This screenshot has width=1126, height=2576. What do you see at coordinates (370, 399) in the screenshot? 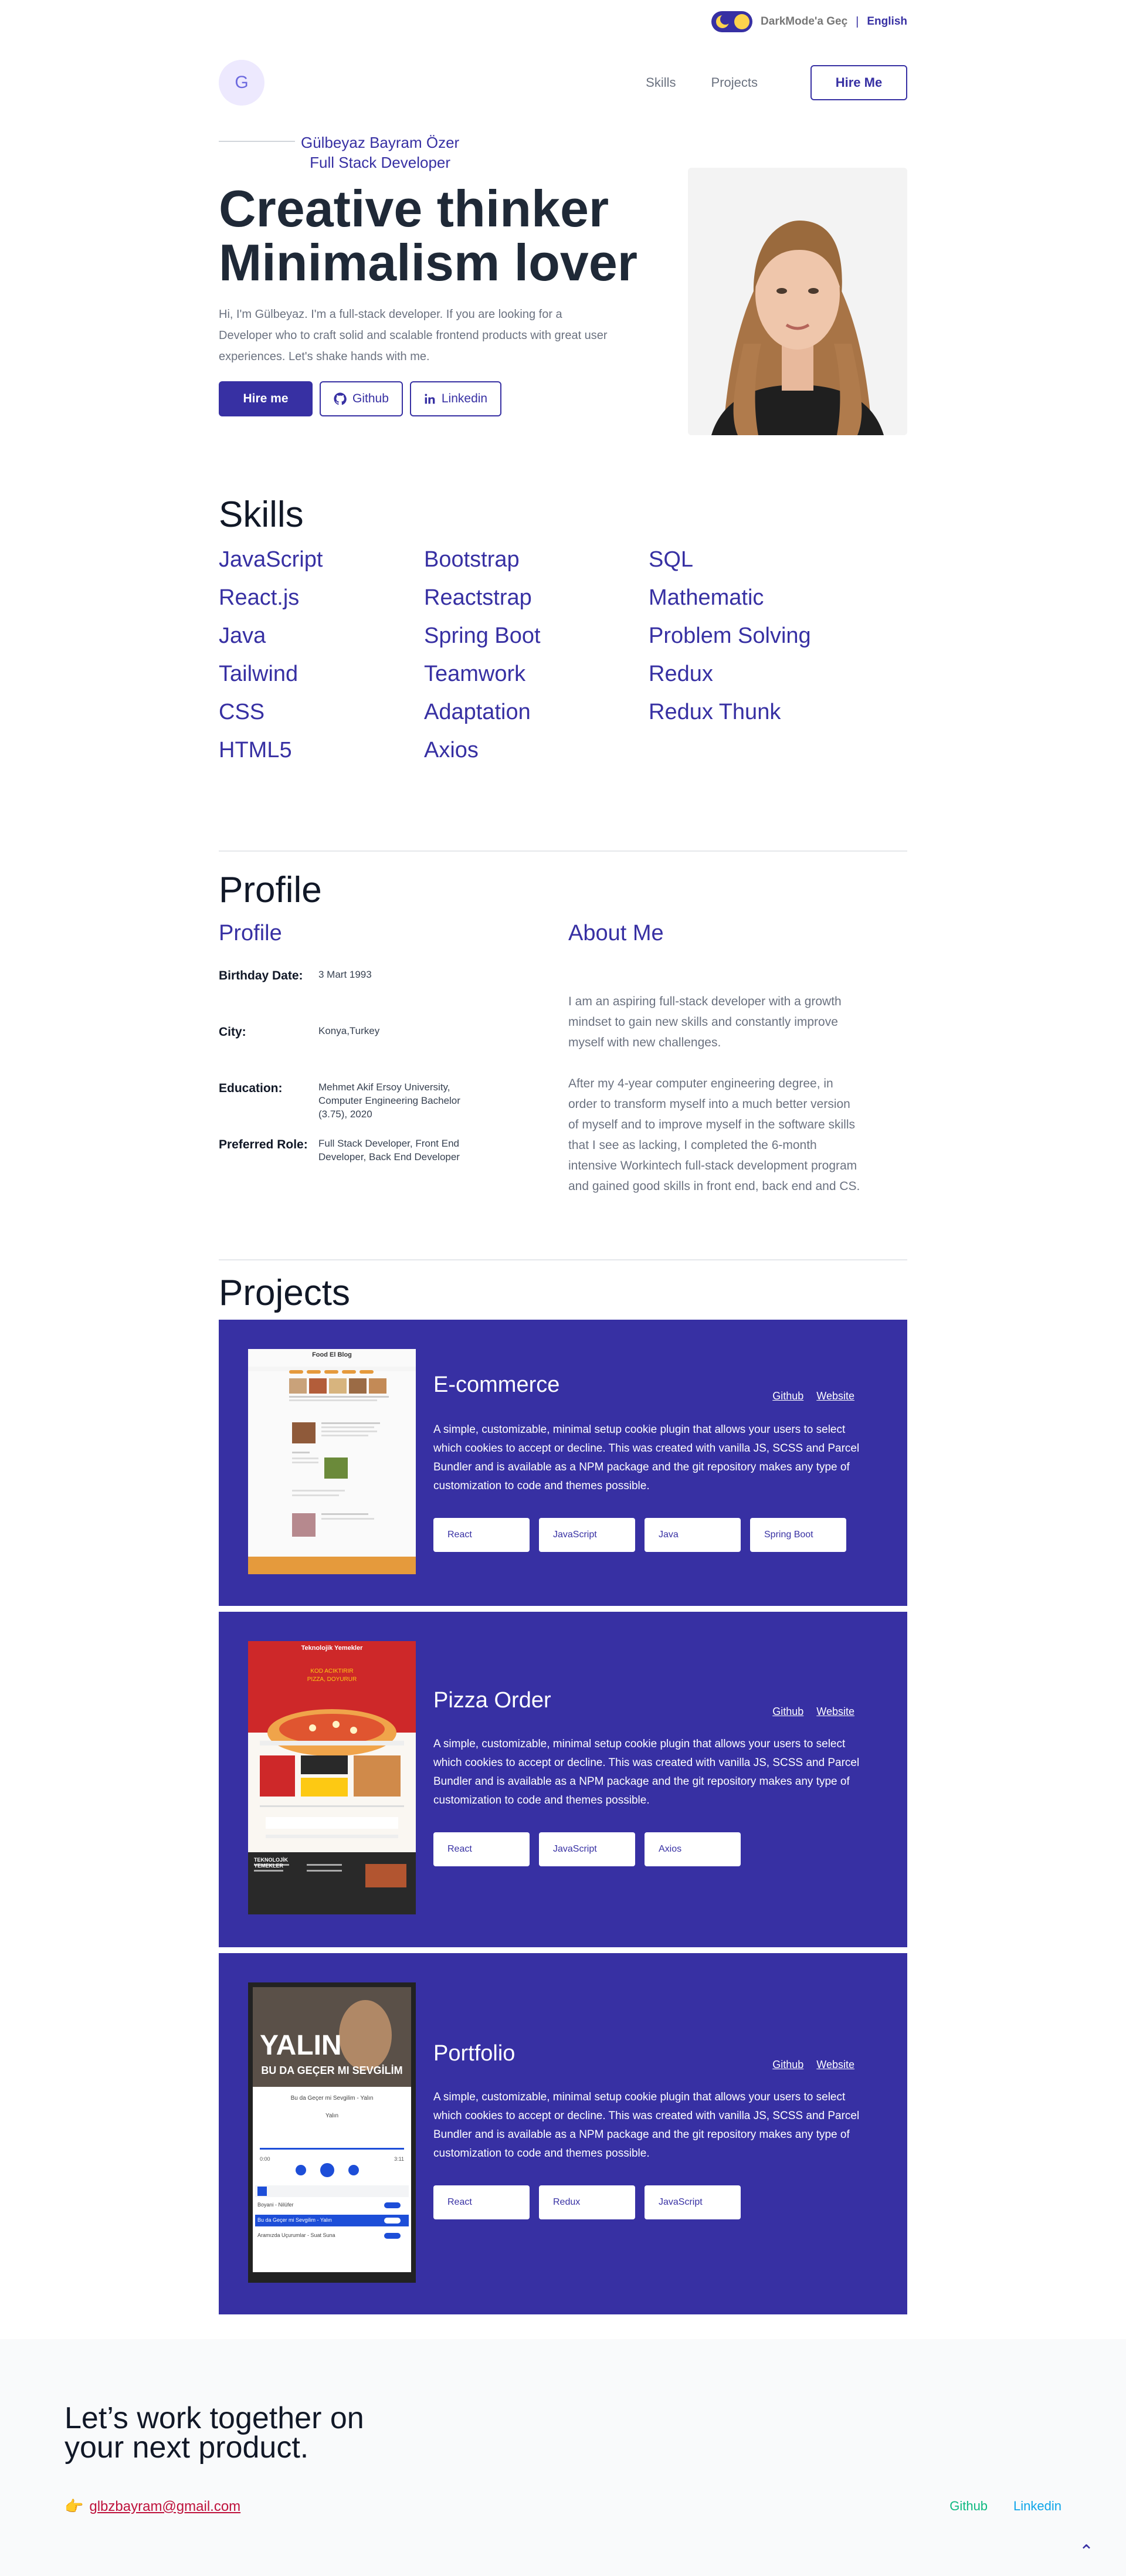
I see `github-button-label: Github` at bounding box center [370, 399].